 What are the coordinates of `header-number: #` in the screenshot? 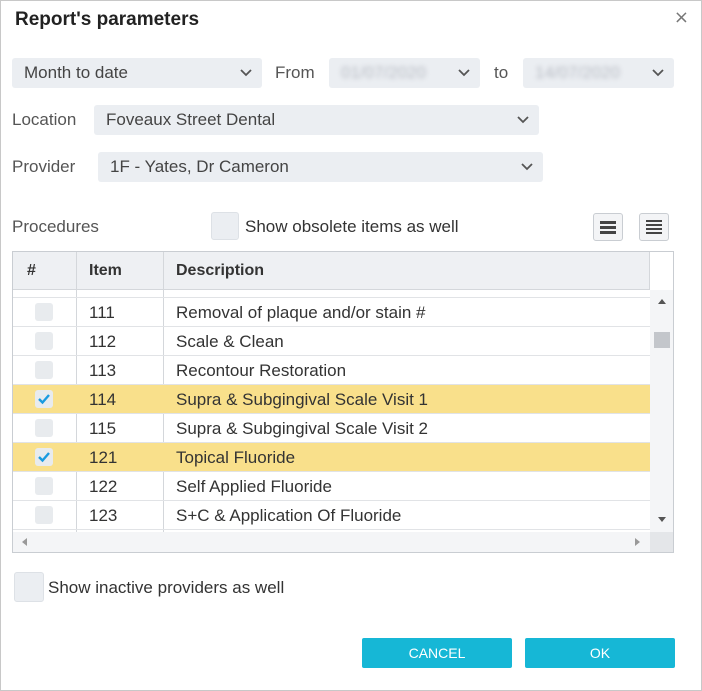 It's located at (31, 270).